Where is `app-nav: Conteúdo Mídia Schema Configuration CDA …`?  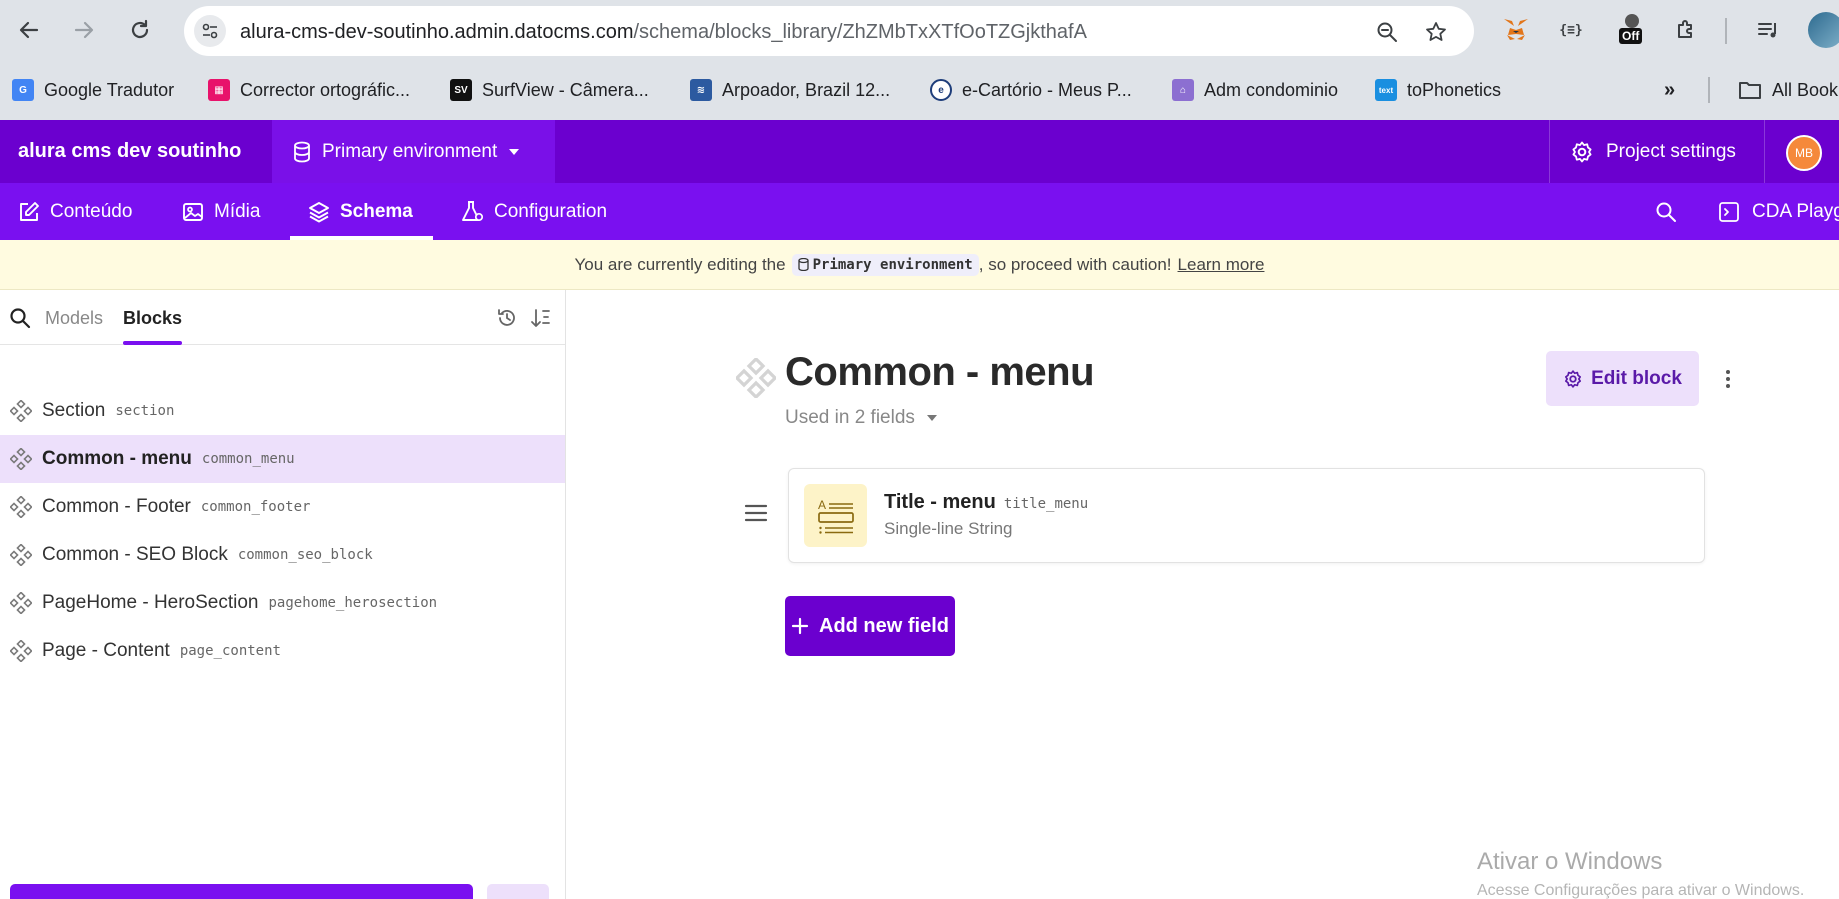
app-nav: Conteúdo Mídia Schema Configuration CDA … is located at coordinates (919, 211).